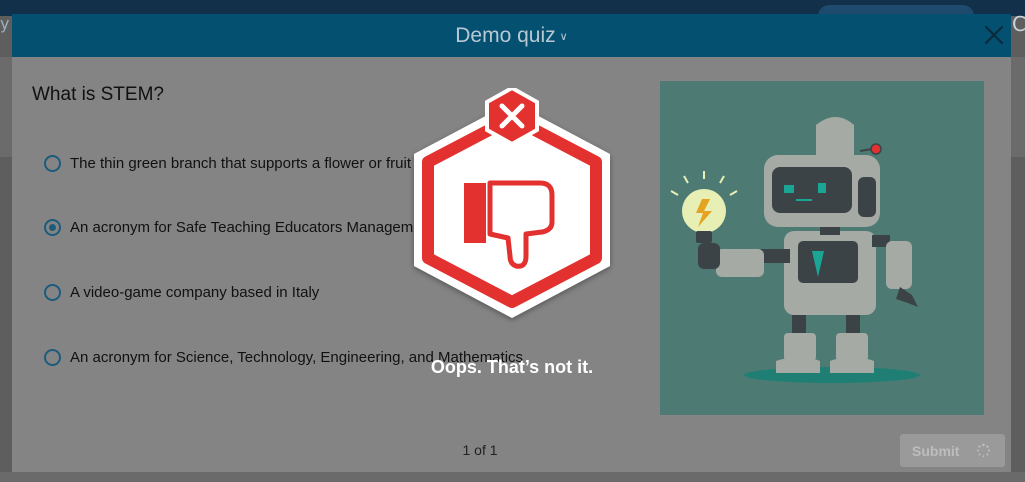 Image resolution: width=1025 pixels, height=482 pixels. Describe the element at coordinates (505, 35) in the screenshot. I see `quiz-title: Demo quiz` at that location.